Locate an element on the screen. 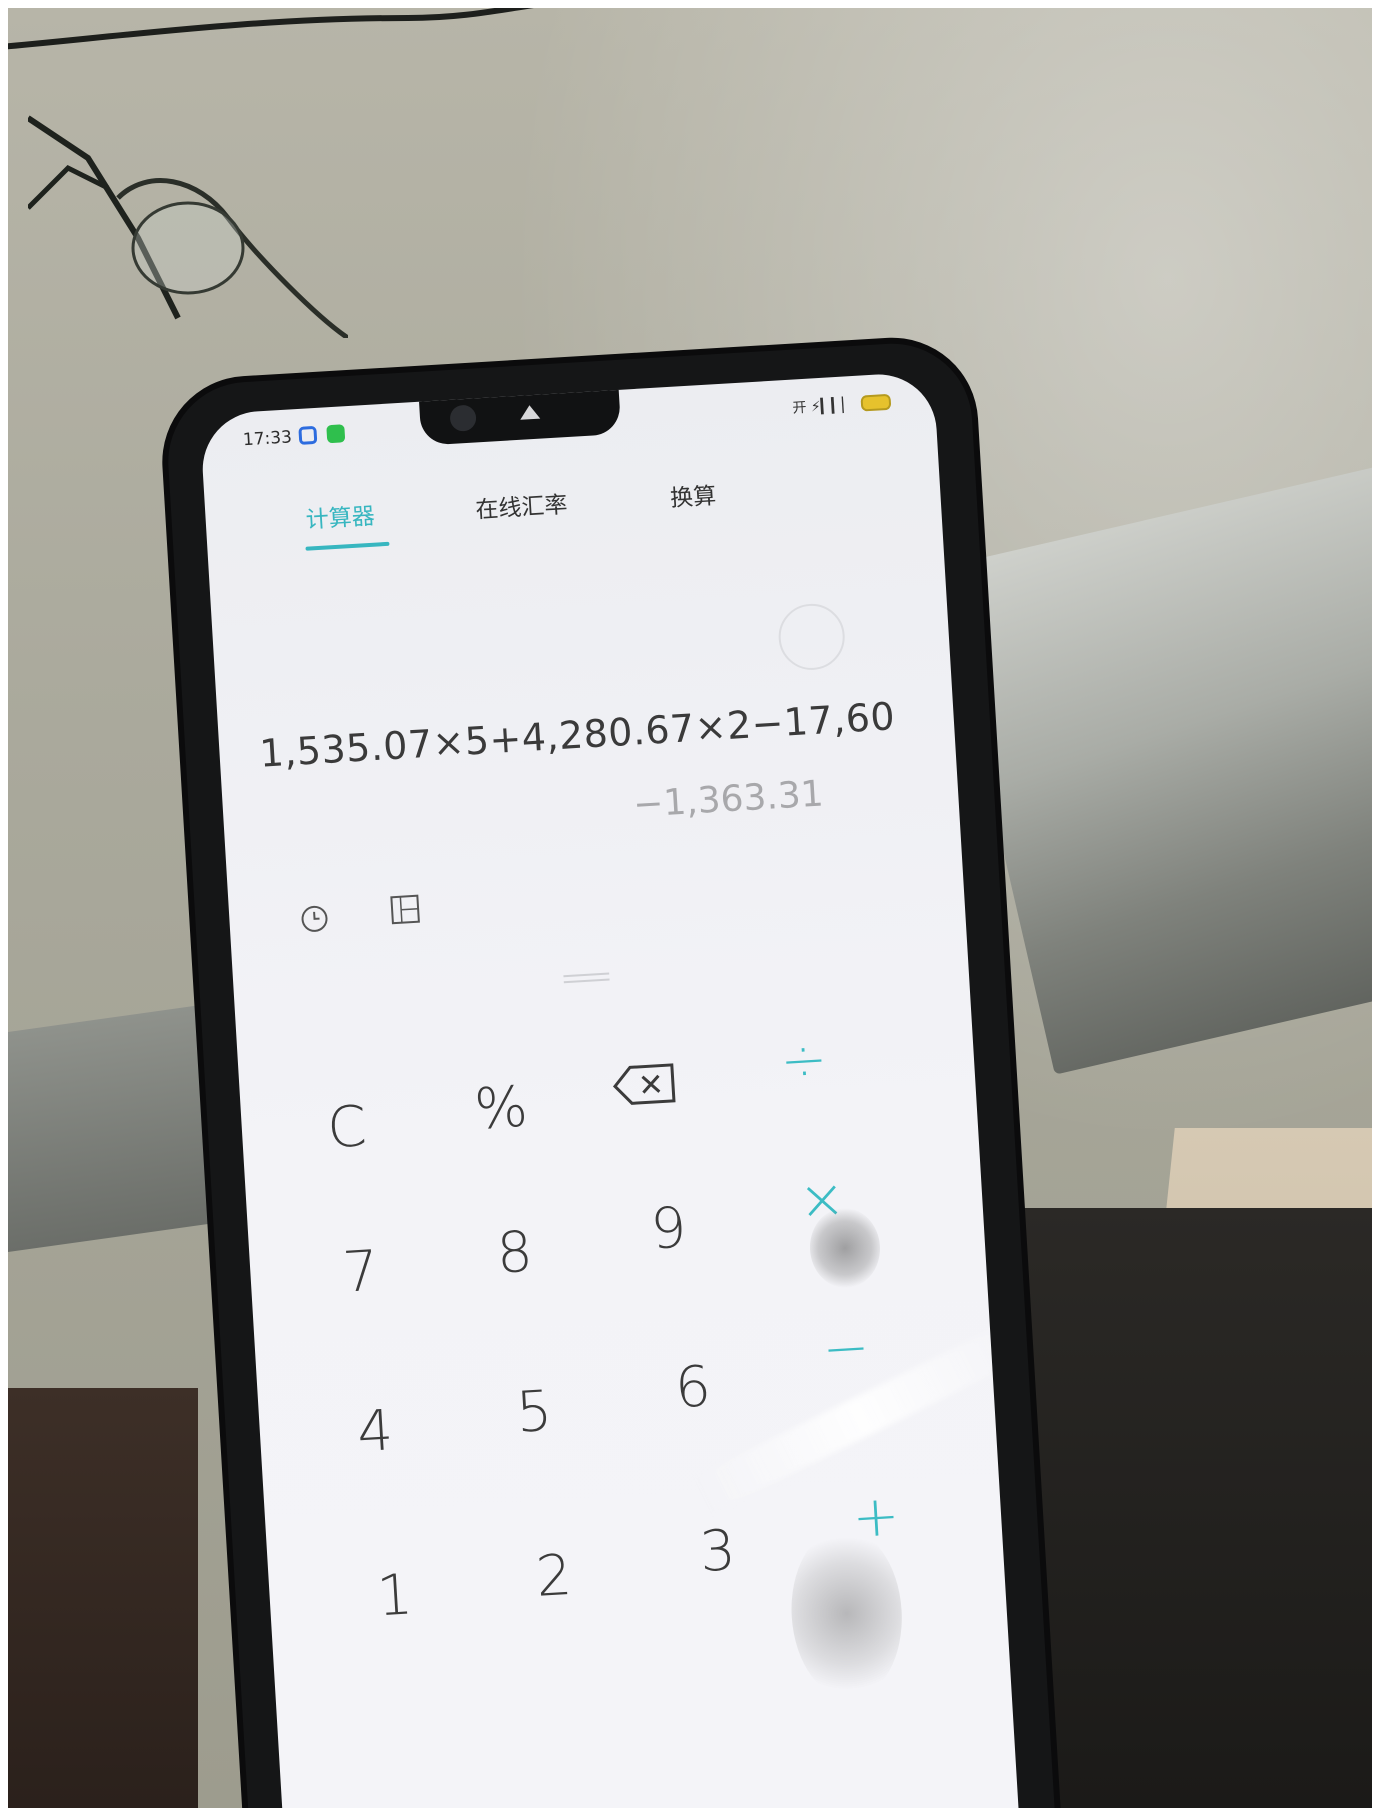  backspace-icon is located at coordinates (644, 1084).